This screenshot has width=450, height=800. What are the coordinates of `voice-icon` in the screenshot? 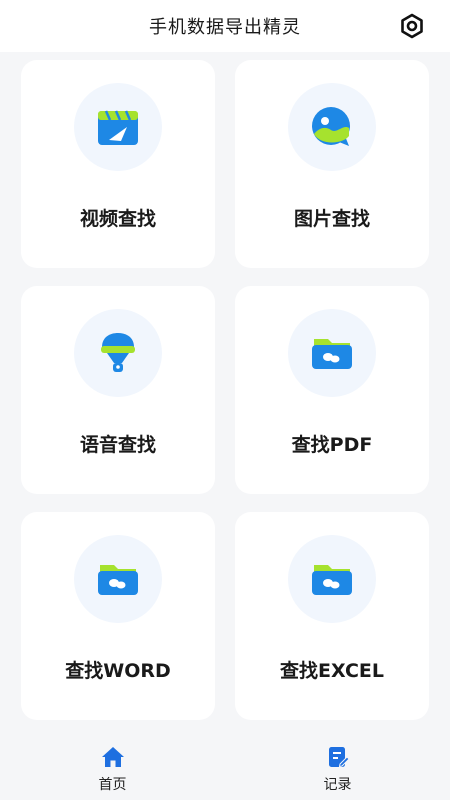 It's located at (118, 352).